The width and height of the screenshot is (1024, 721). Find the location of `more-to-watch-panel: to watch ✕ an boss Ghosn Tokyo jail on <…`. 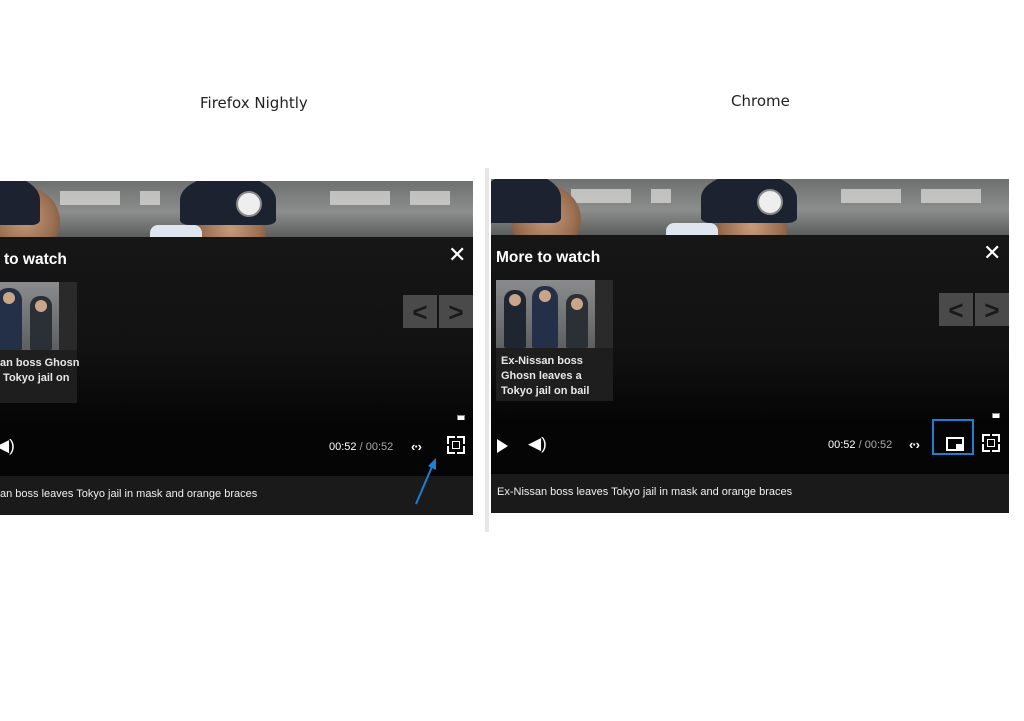

more-to-watch-panel: to watch ✕ an boss Ghosn Tokyo jail on <… is located at coordinates (236, 332).